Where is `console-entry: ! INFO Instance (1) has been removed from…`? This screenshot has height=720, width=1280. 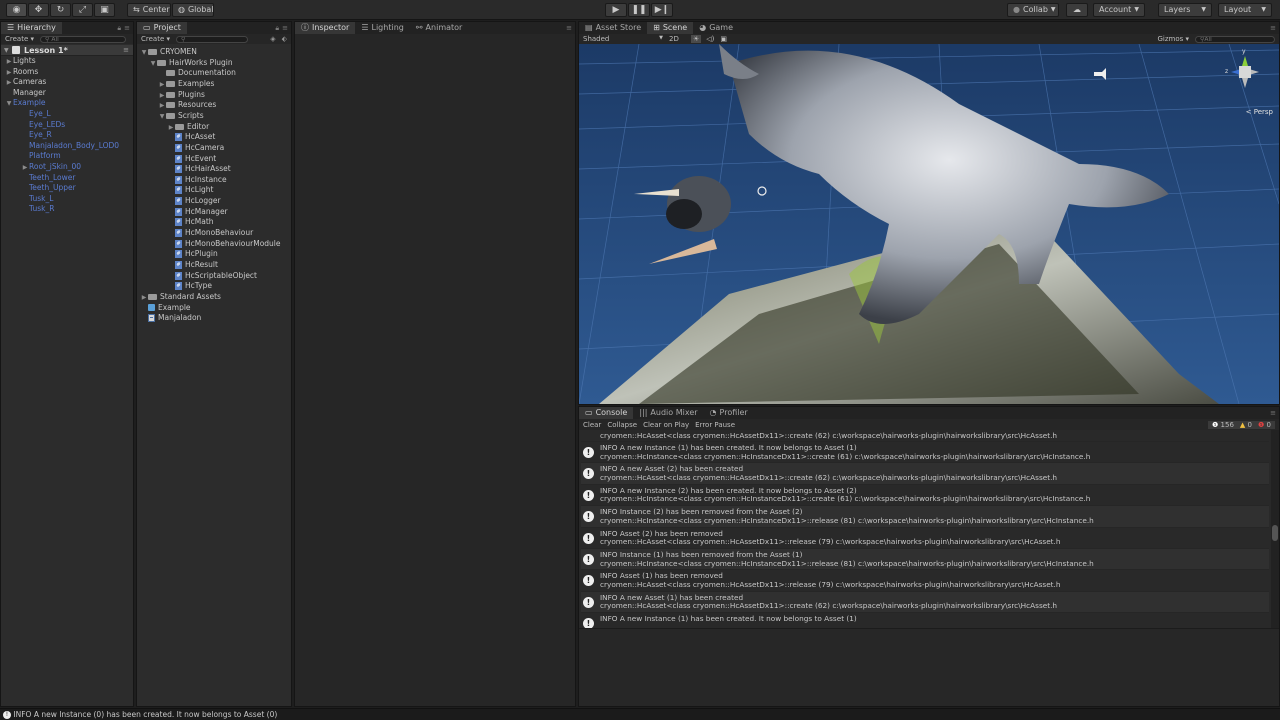
console-entry: ! INFO Instance (1) has been removed from… is located at coordinates (925, 560).